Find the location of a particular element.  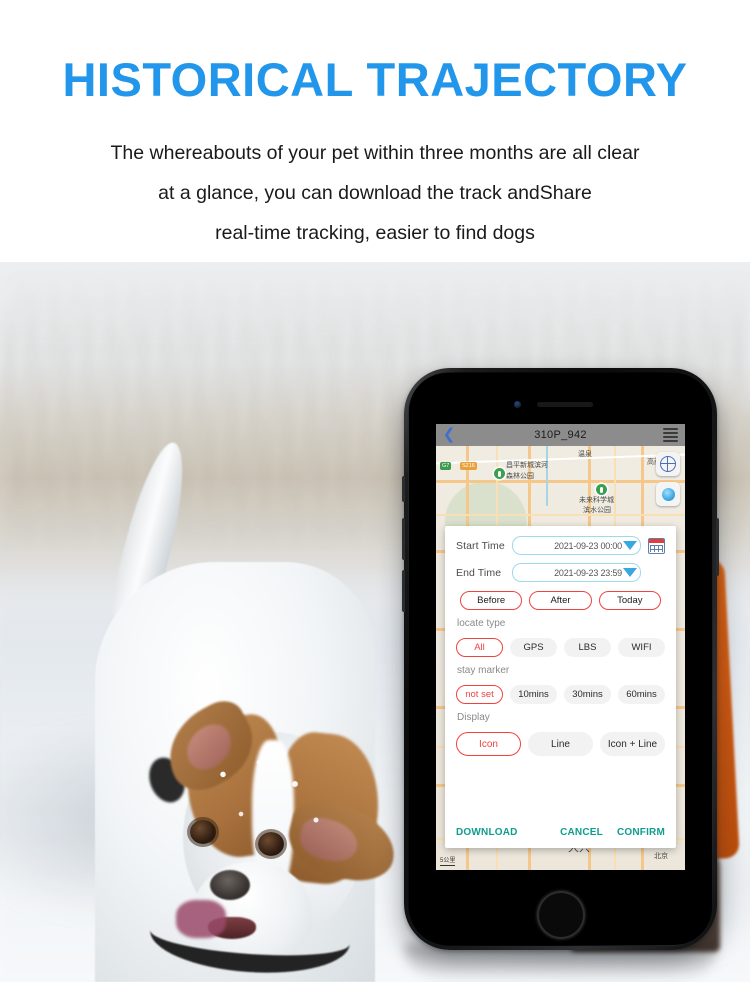

globe-layers-icon is located at coordinates (667, 463).